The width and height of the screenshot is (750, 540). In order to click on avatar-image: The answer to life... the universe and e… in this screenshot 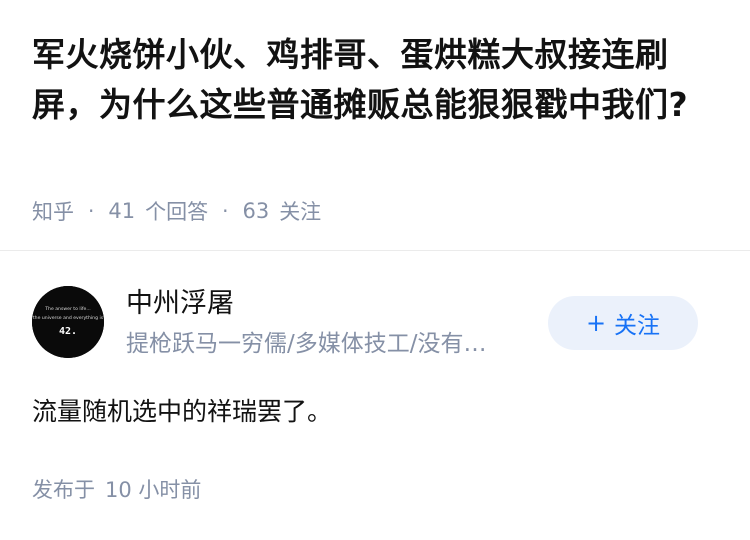, I will do `click(68, 322)`.